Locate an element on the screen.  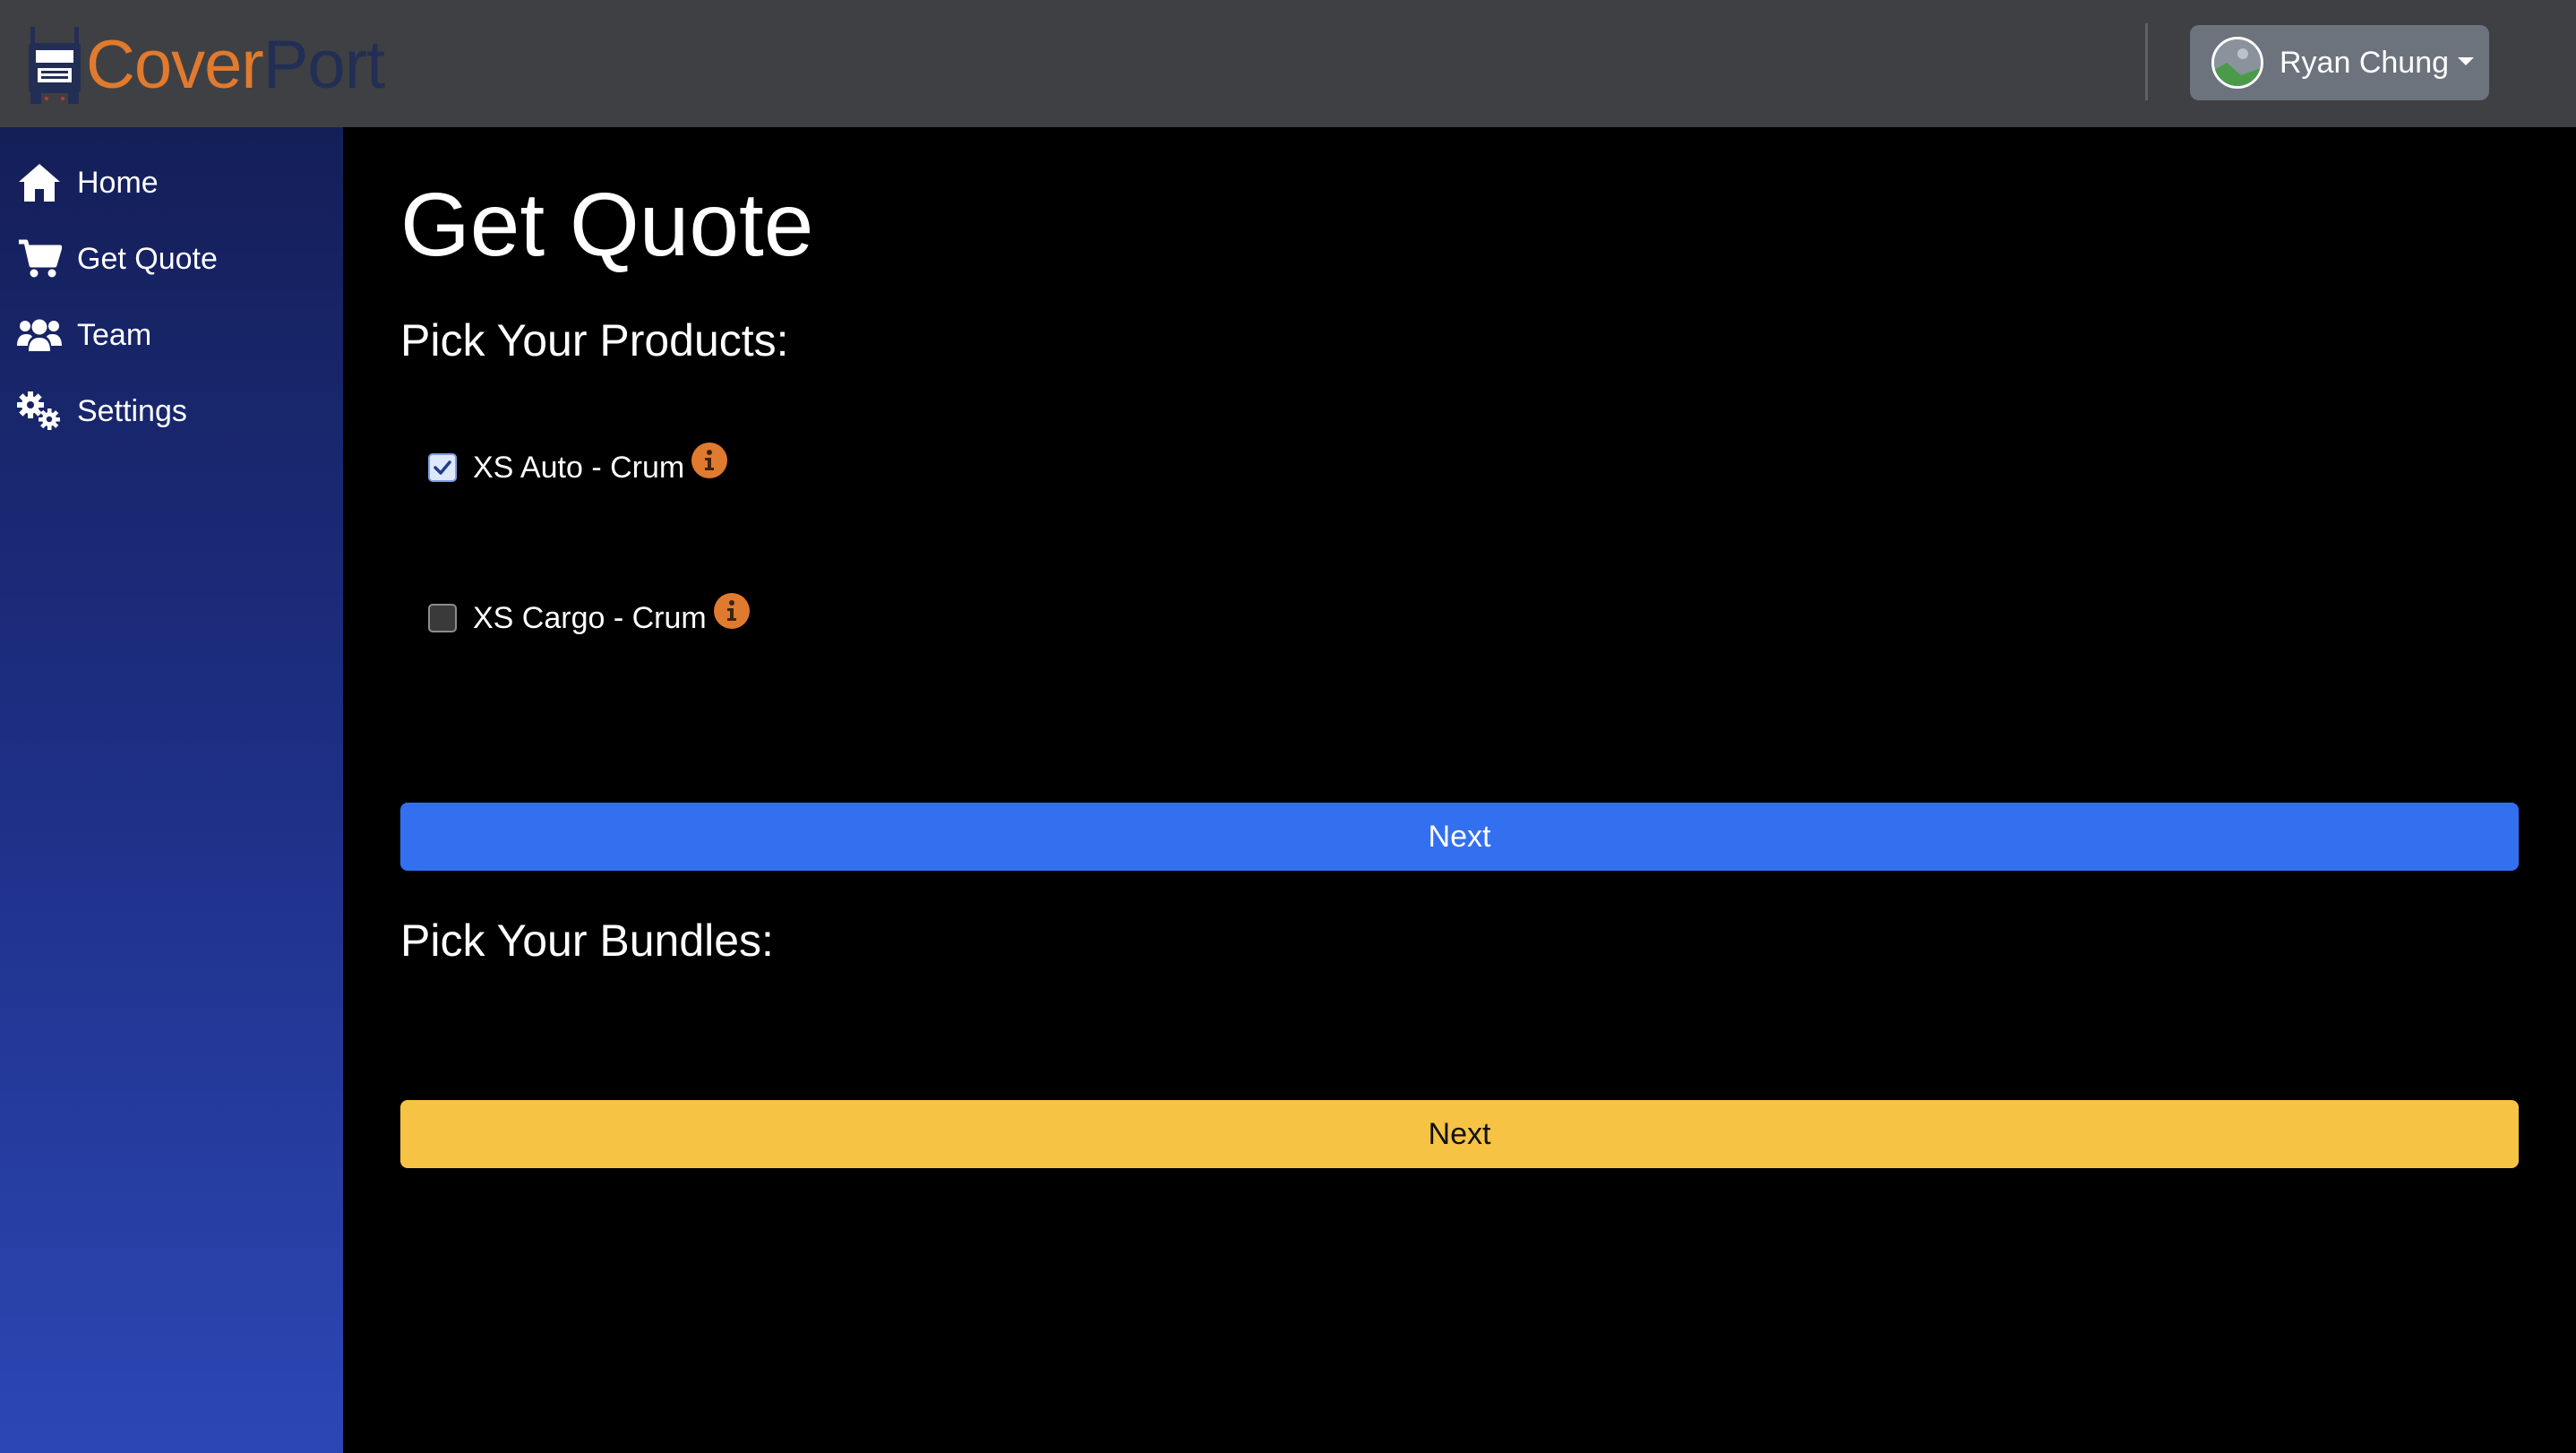
sidebar: Home Get Quote Team Settings is located at coordinates (171, 790).